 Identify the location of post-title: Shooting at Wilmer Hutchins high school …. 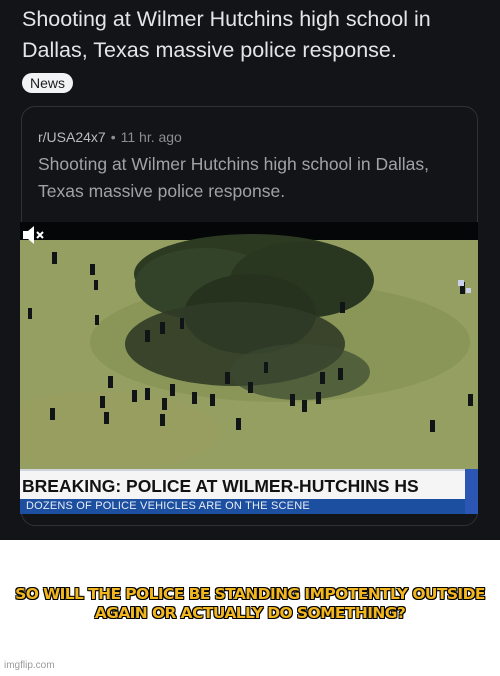
(257, 35).